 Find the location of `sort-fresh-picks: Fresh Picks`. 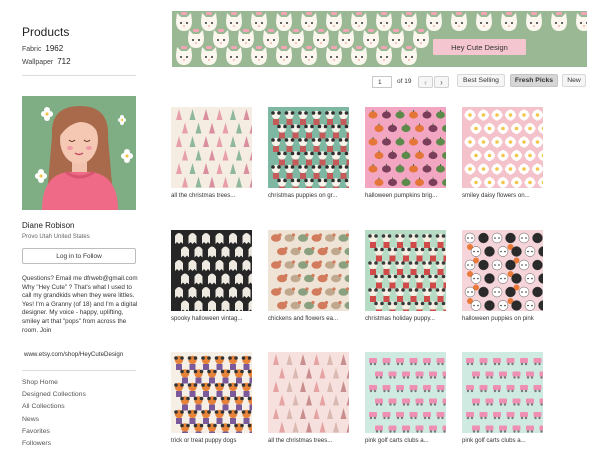

sort-fresh-picks: Fresh Picks is located at coordinates (534, 80).